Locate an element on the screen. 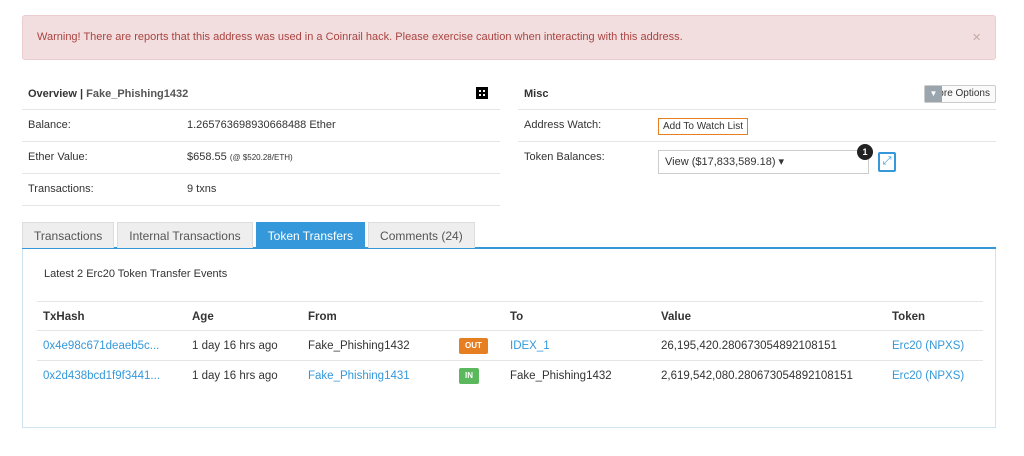 The height and width of the screenshot is (456, 1024). column-header-to: To is located at coordinates (517, 317).